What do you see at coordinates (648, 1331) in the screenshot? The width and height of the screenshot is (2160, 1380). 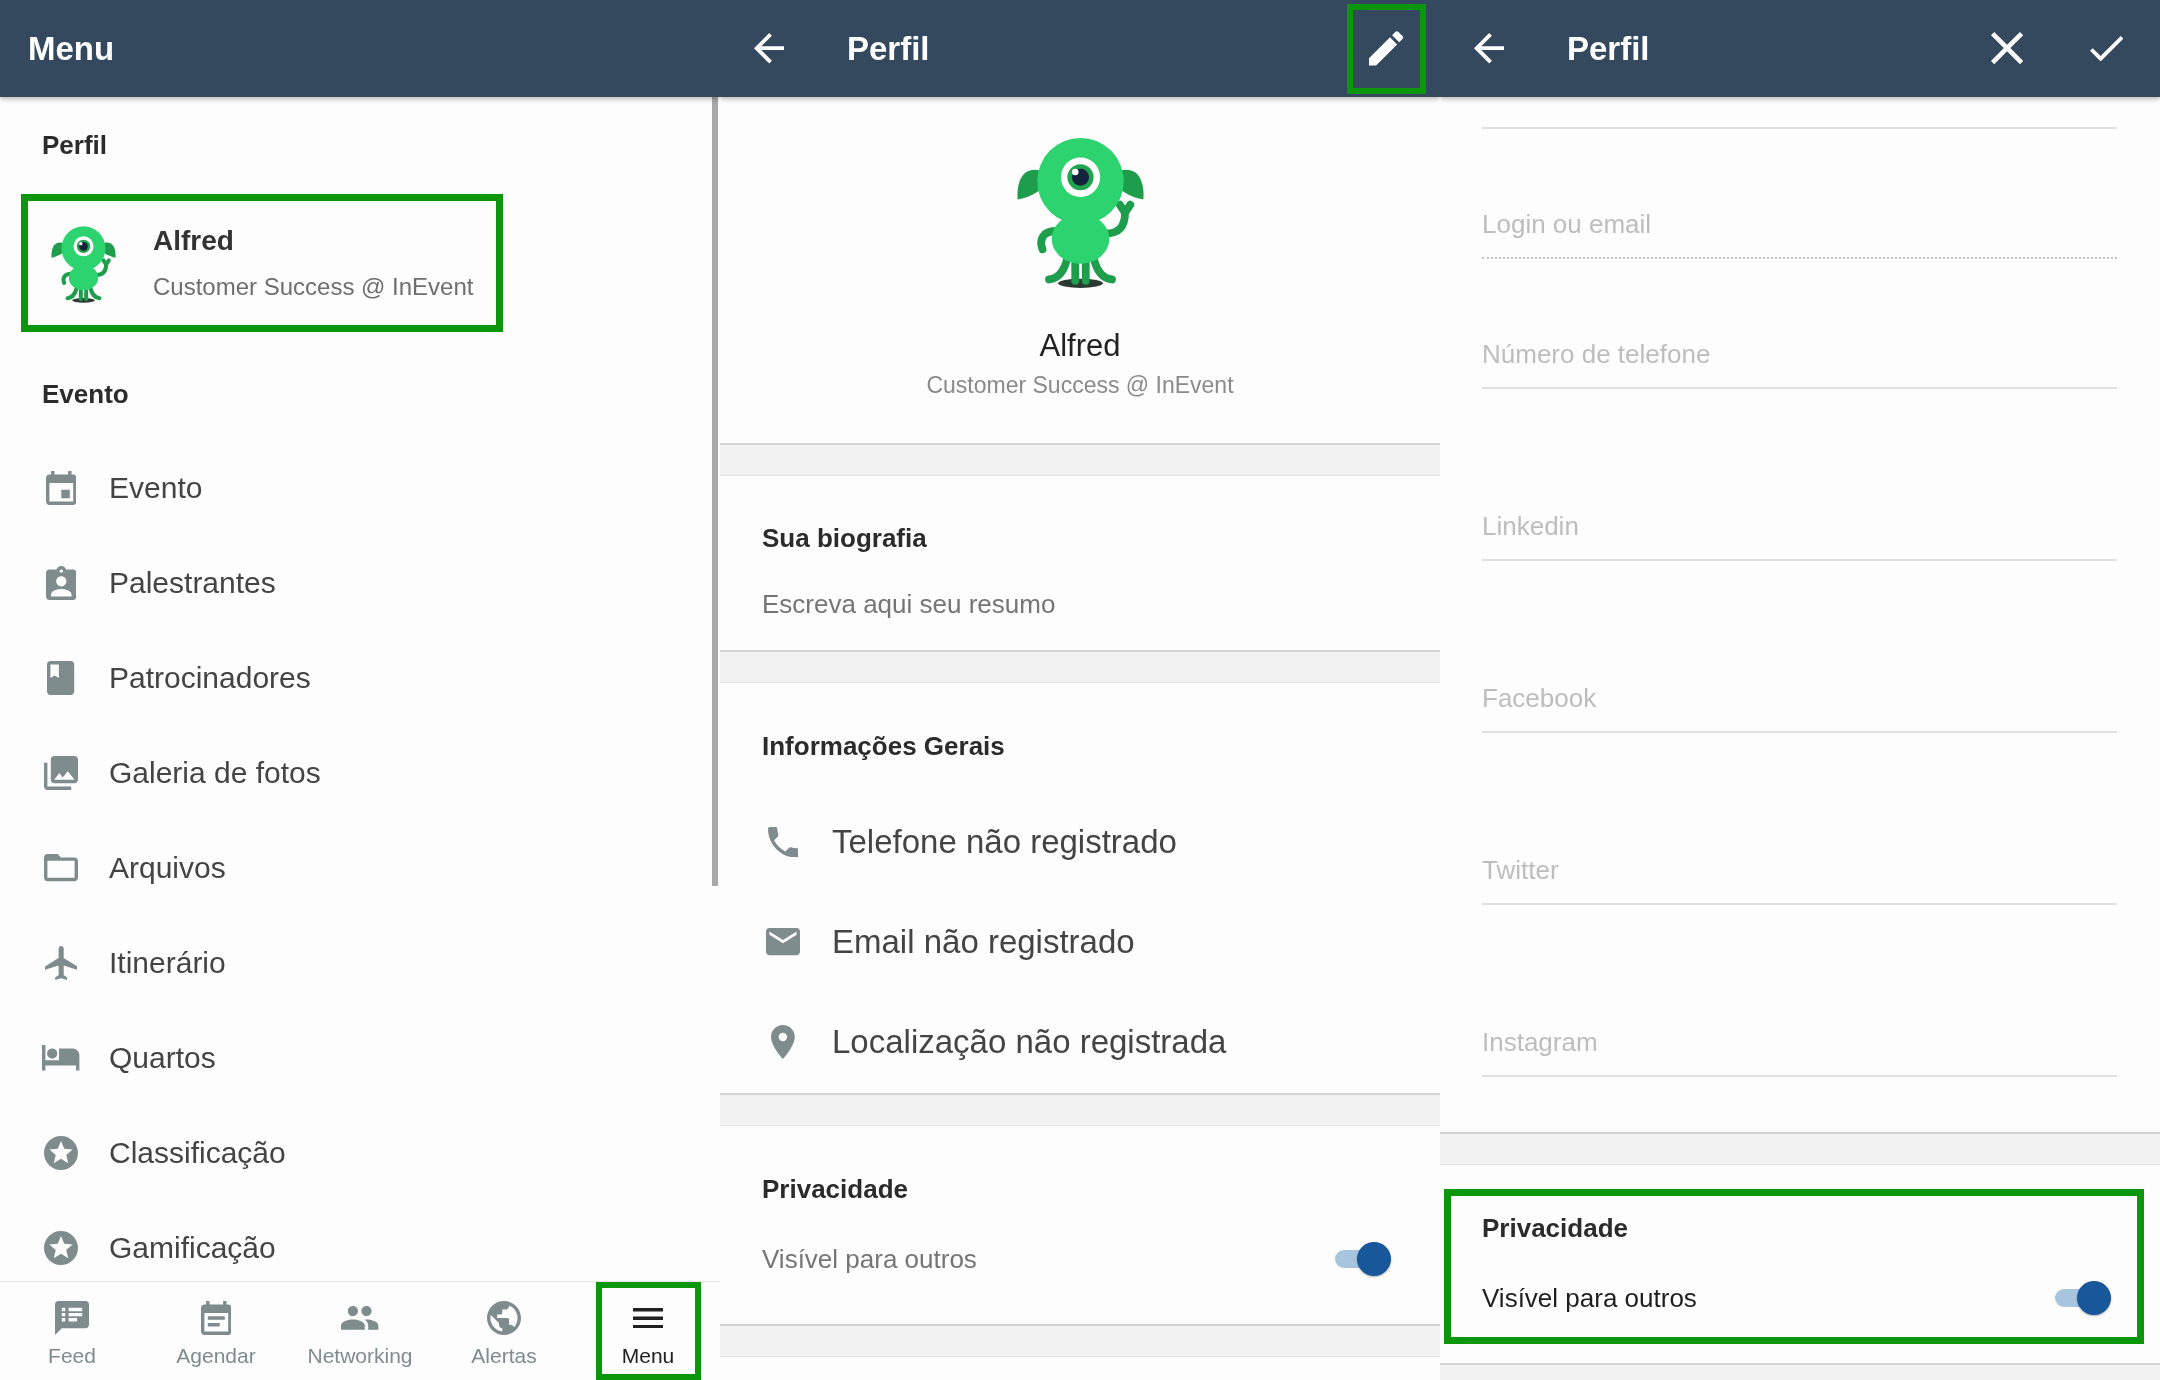 I see `nav-item: Menu` at bounding box center [648, 1331].